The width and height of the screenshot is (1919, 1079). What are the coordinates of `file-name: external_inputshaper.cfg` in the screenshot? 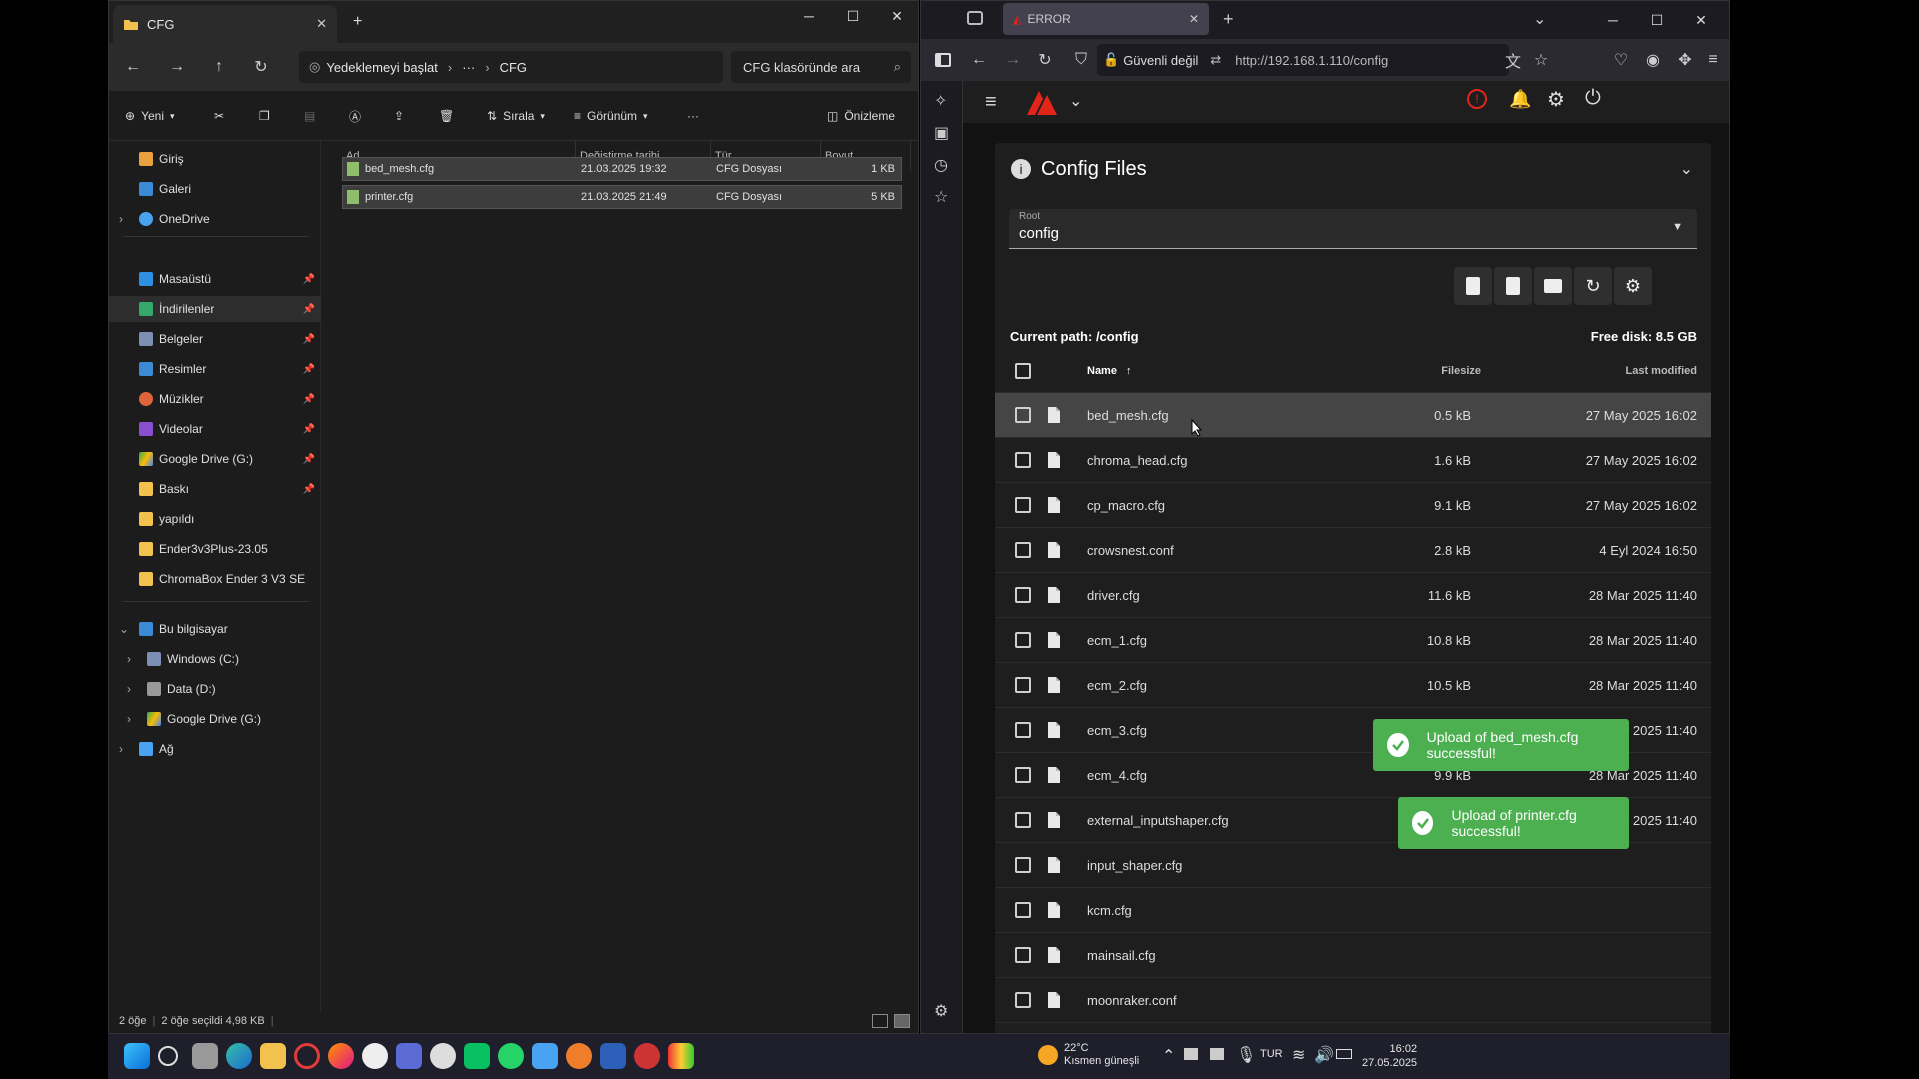 It's located at (1158, 820).